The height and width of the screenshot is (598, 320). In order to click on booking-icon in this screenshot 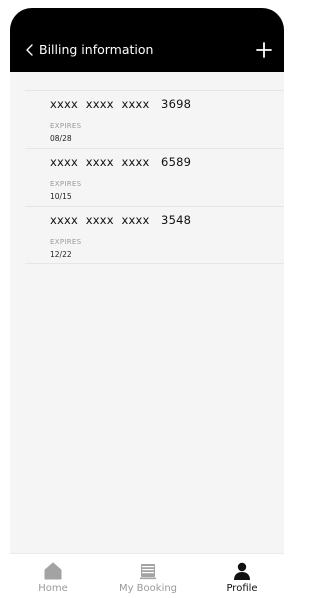, I will do `click(148, 572)`.